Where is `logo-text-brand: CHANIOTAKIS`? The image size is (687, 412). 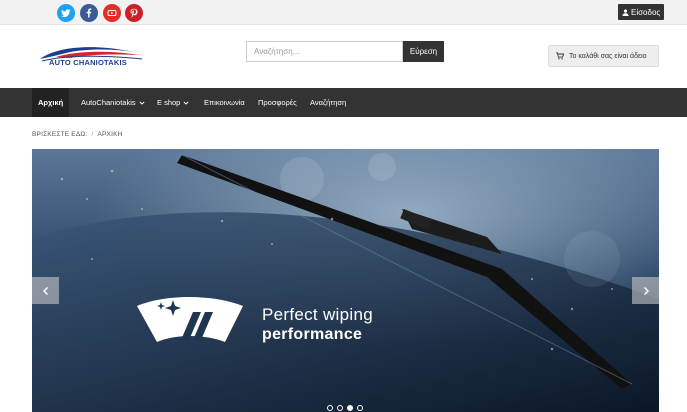 logo-text-brand: CHANIOTAKIS is located at coordinates (100, 62).